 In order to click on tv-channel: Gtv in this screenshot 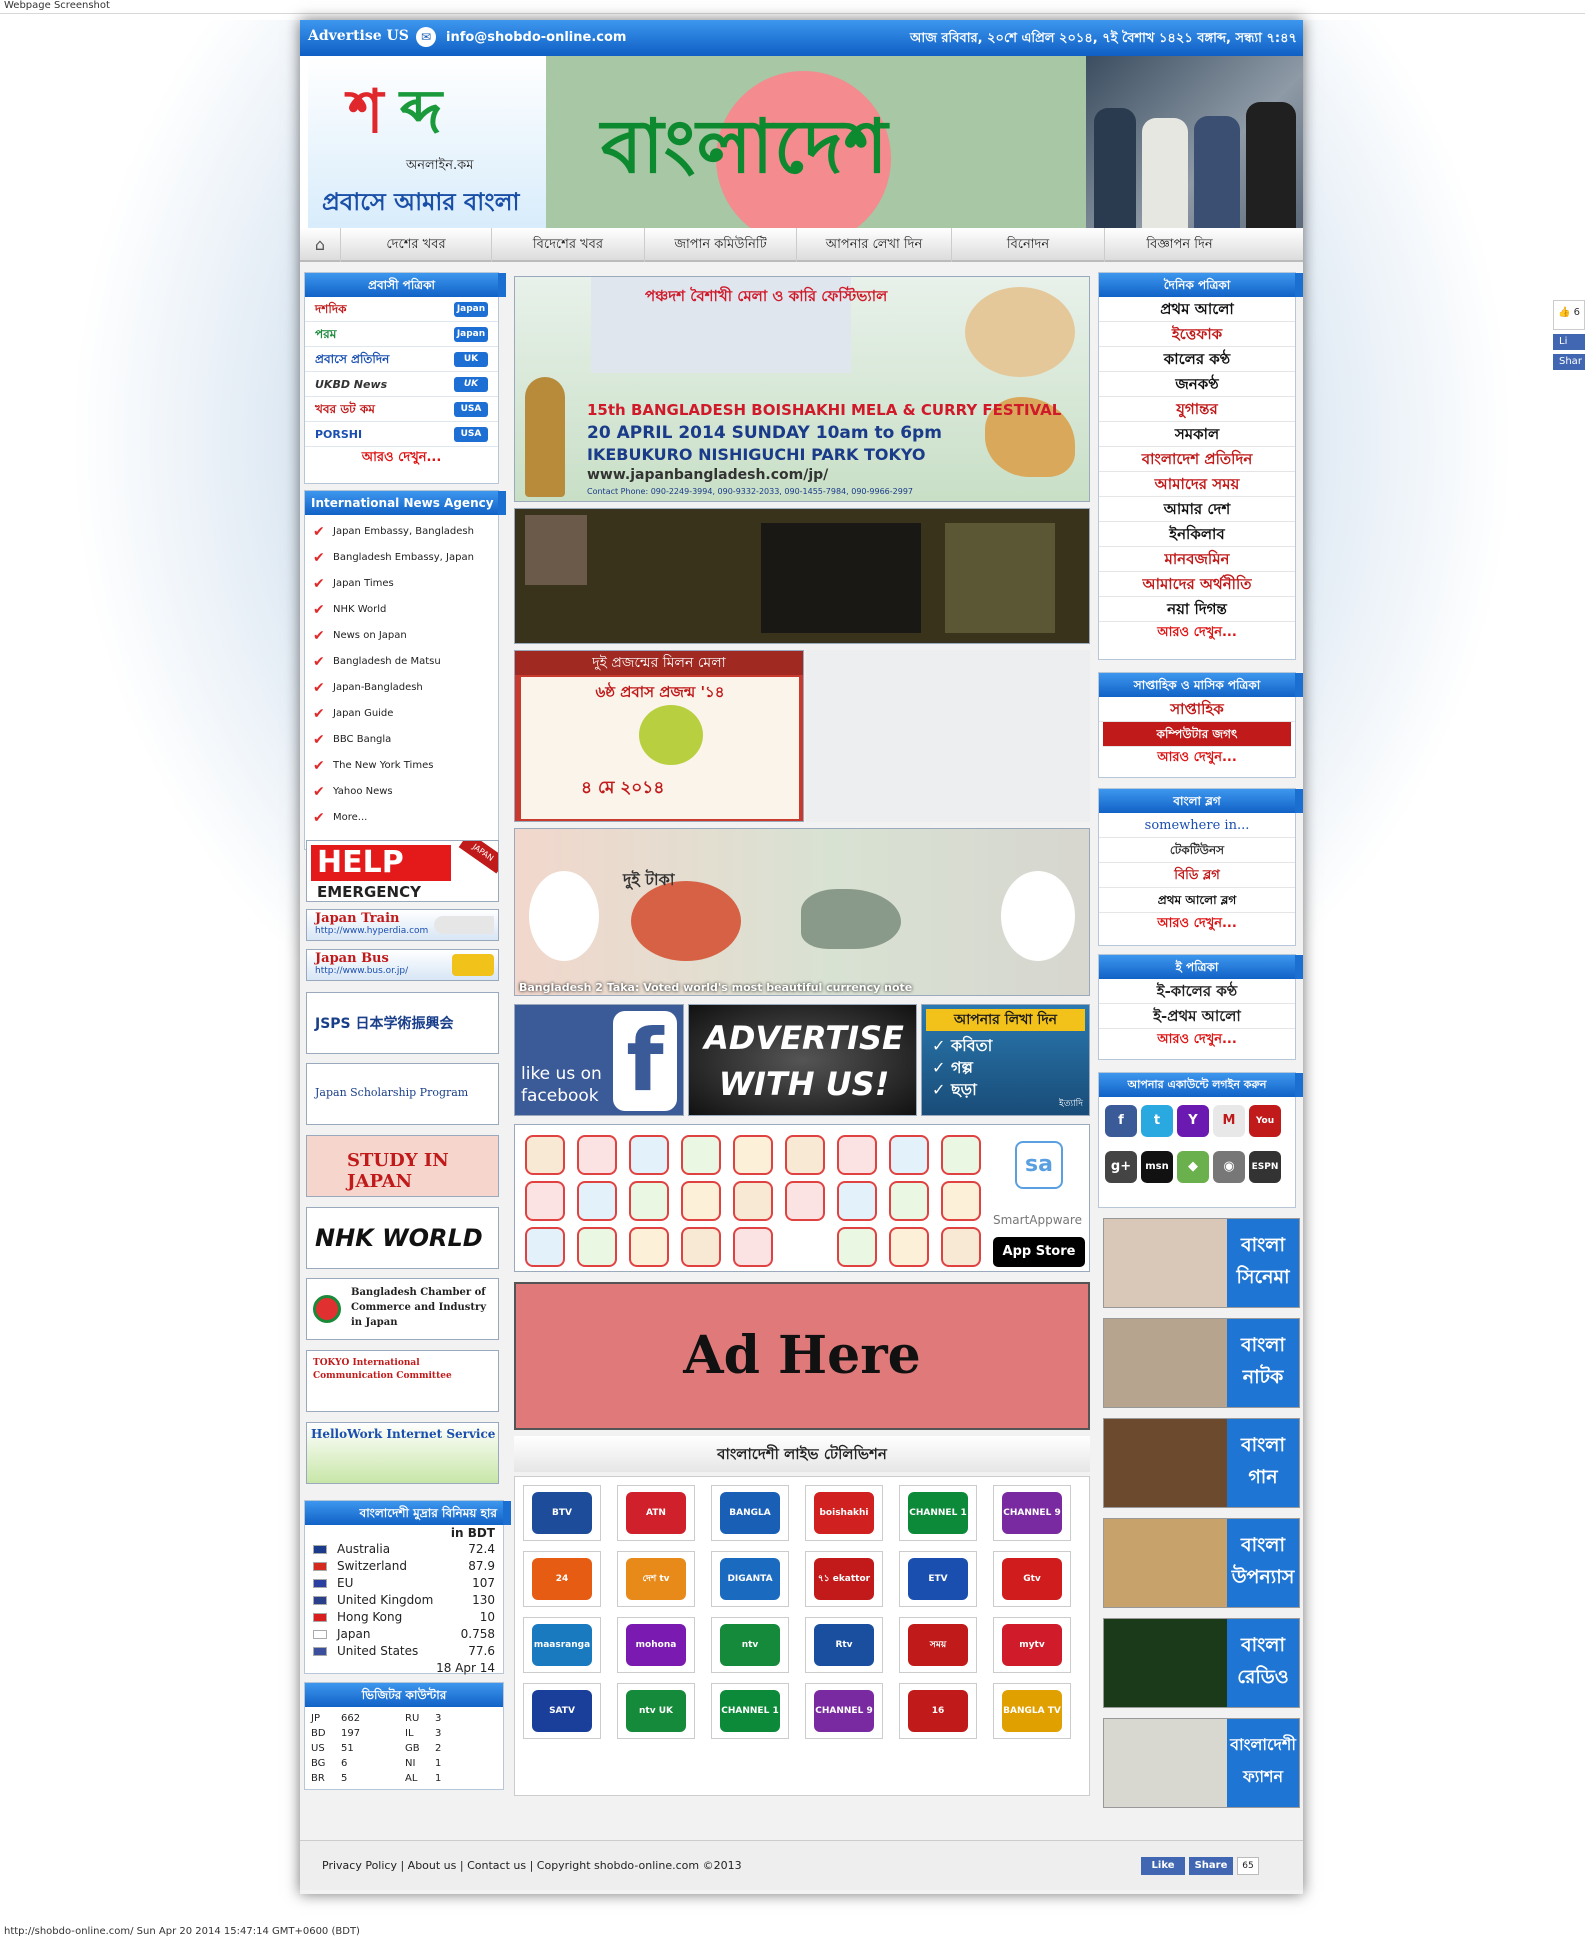, I will do `click(1032, 1579)`.